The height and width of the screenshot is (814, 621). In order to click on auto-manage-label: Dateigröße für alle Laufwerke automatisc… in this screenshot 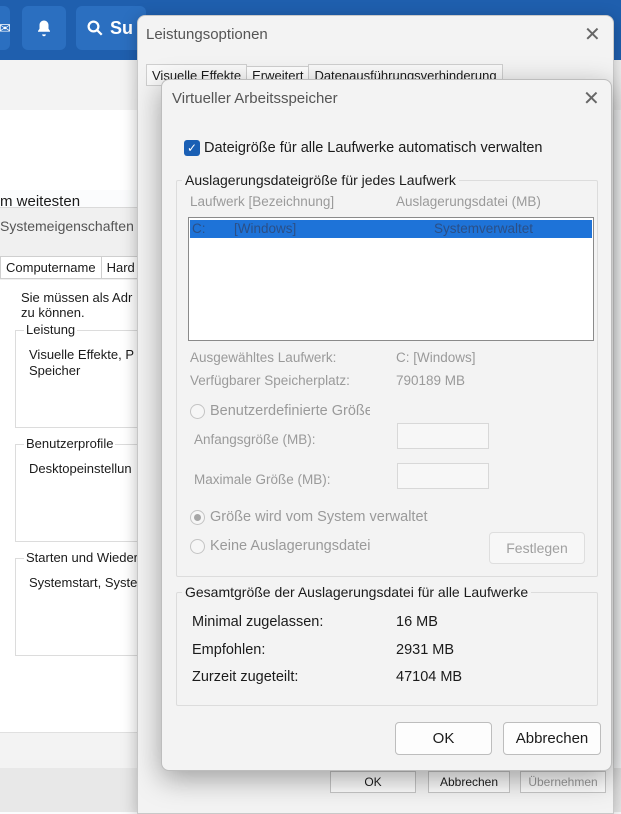, I will do `click(373, 148)`.